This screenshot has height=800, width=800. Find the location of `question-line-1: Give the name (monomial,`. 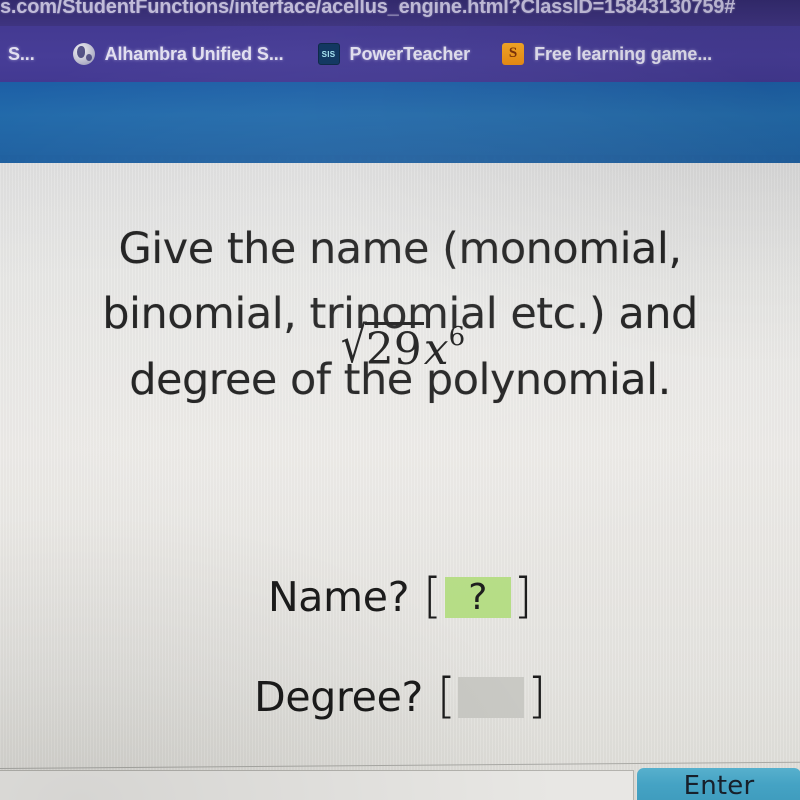

question-line-1: Give the name (monomial, is located at coordinates (400, 249).